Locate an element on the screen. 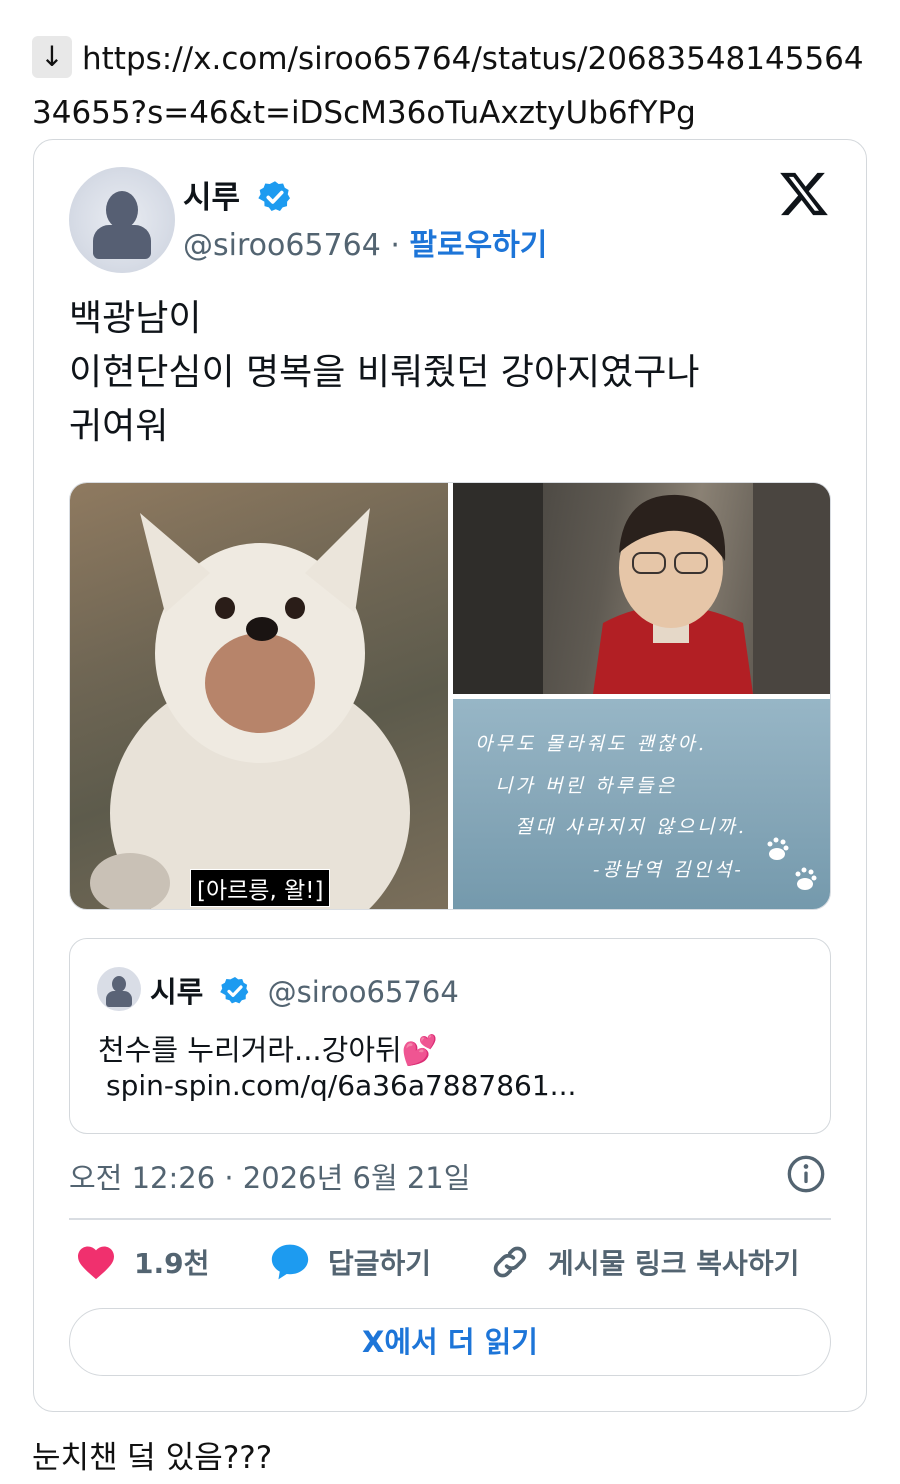 The image size is (900, 1484). sea-text-2: 니가 버린 하루들은 is located at coordinates (586, 786).